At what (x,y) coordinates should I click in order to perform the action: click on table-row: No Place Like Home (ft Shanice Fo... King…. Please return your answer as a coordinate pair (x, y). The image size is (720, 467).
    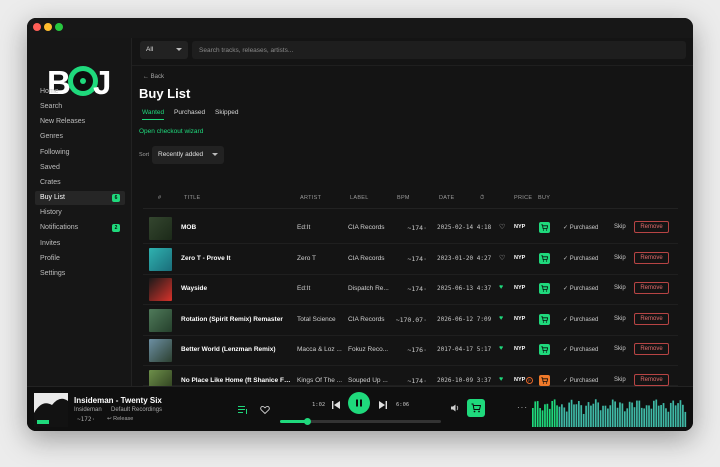
    Looking at the image, I should click on (410, 380).